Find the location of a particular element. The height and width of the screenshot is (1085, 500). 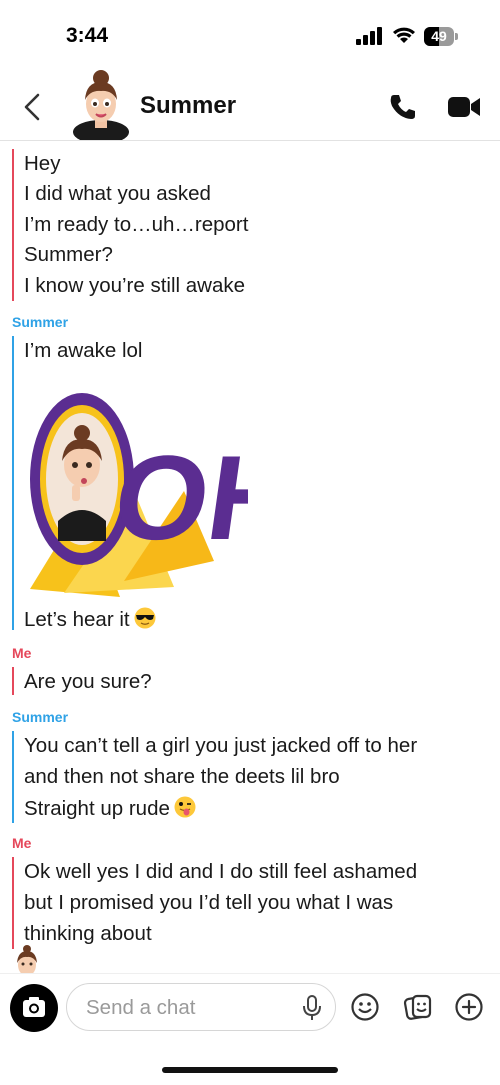

composer-bar: Send a chat is located at coordinates (250, 1029).